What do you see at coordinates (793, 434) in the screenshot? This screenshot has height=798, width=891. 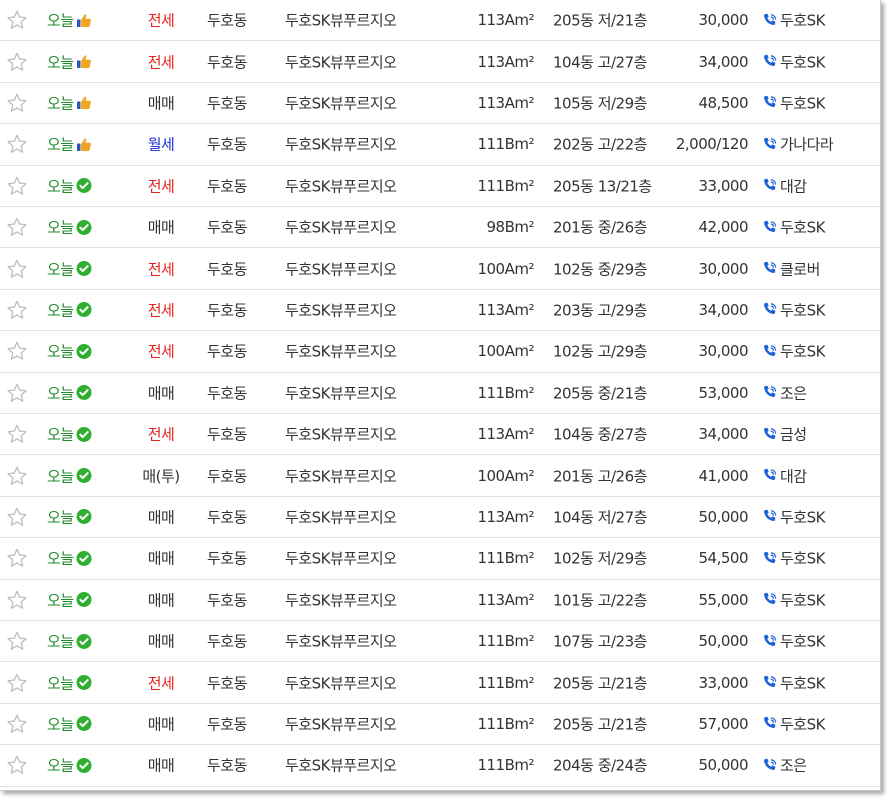 I see `agent-name: 금성` at bounding box center [793, 434].